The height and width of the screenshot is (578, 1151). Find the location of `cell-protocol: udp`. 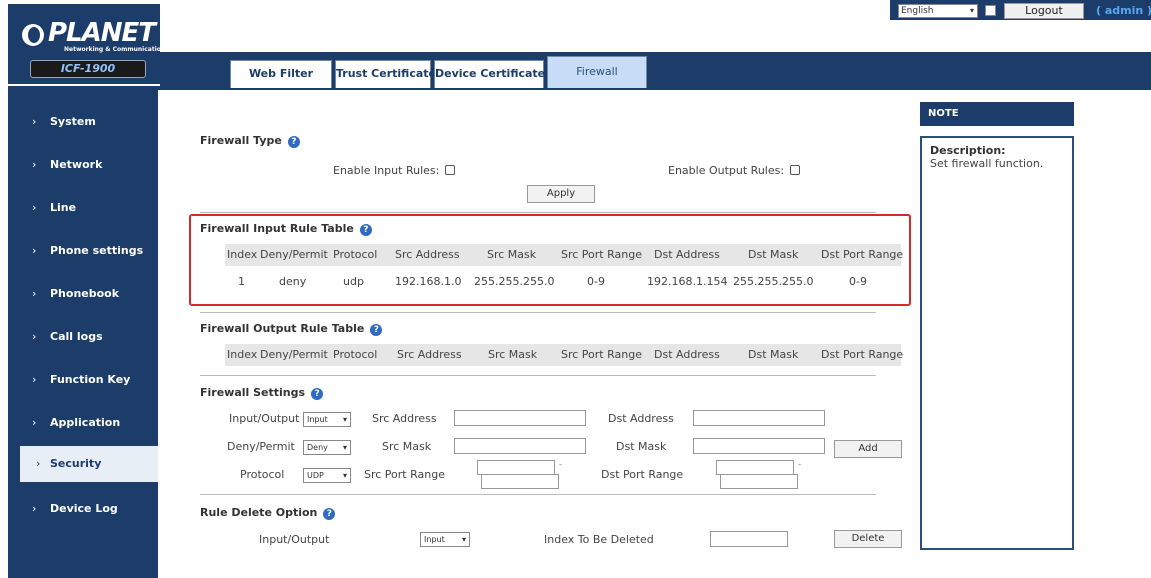

cell-protocol: udp is located at coordinates (353, 281).